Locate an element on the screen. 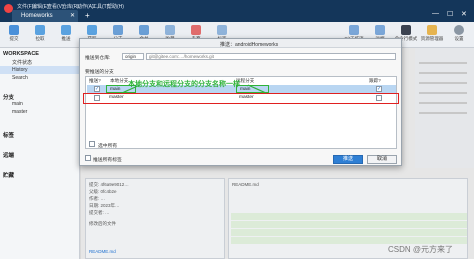 The height and width of the screenshot is (259, 474). fetch-icon is located at coordinates (92, 30).